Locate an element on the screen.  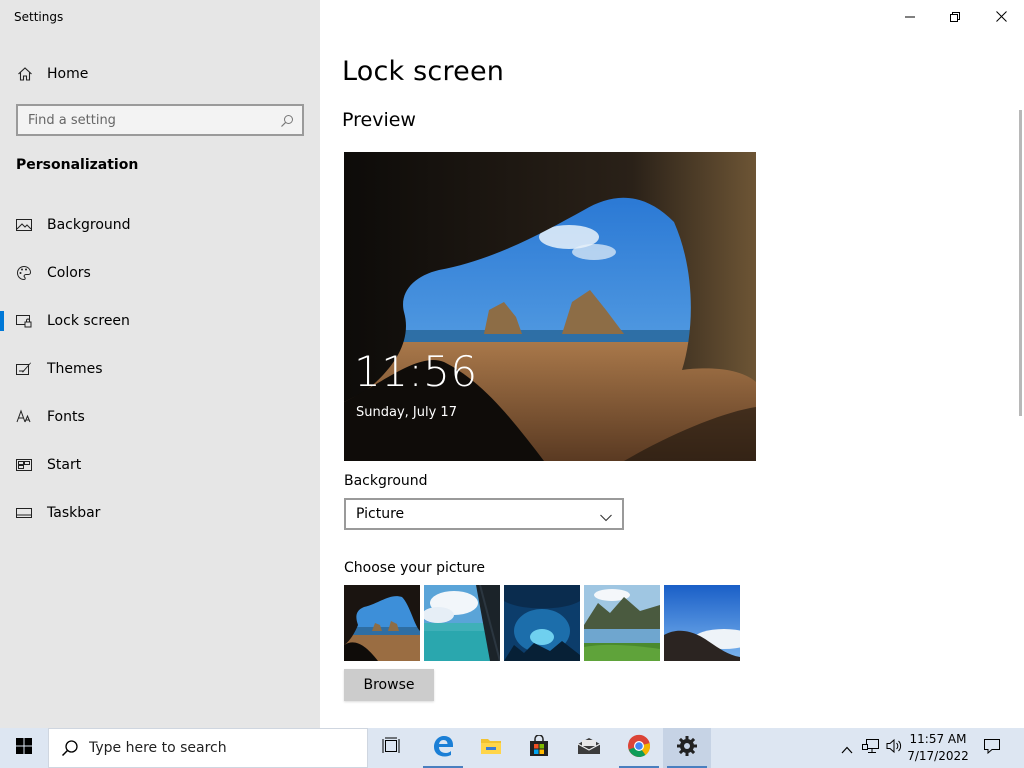
setting-search-input is located at coordinates (143, 120).